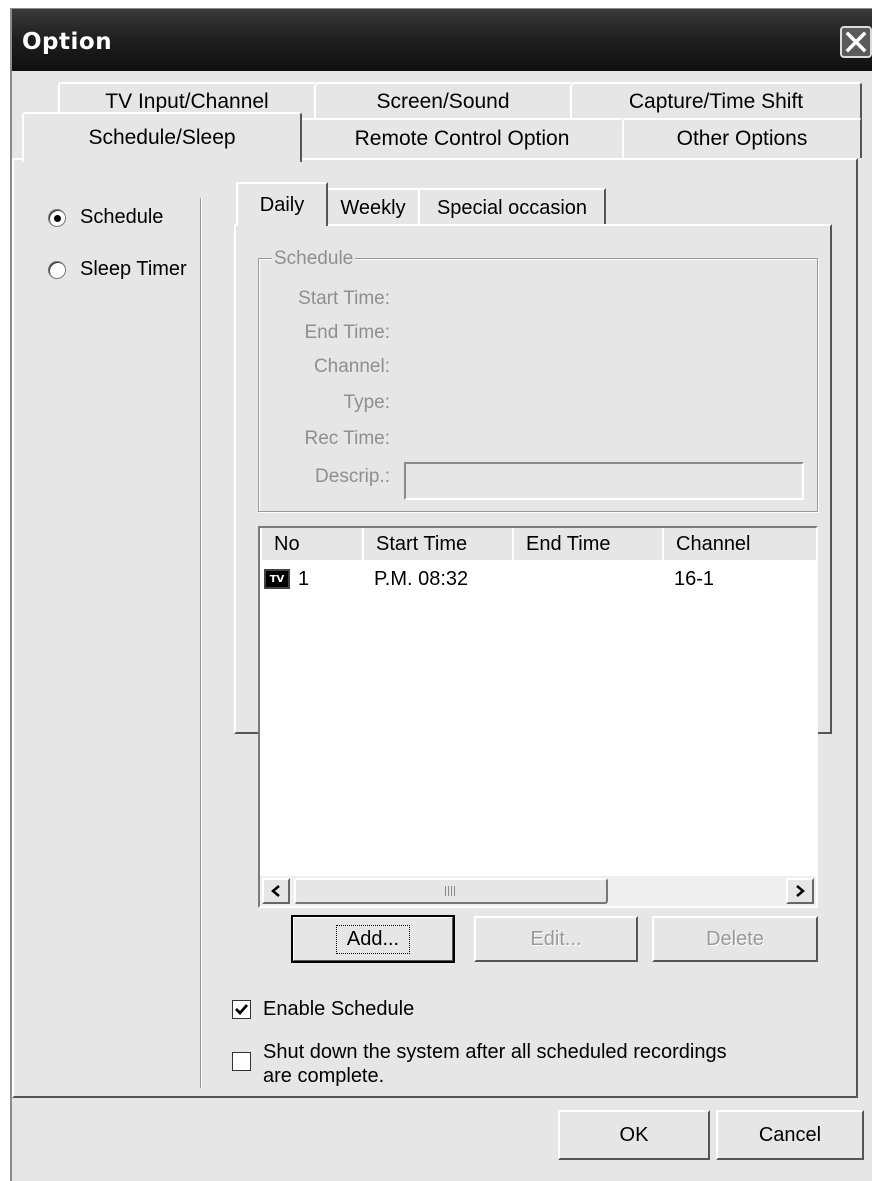 This screenshot has width=874, height=1181. I want to click on checkbox-unchecked-icon, so click(241, 1061).